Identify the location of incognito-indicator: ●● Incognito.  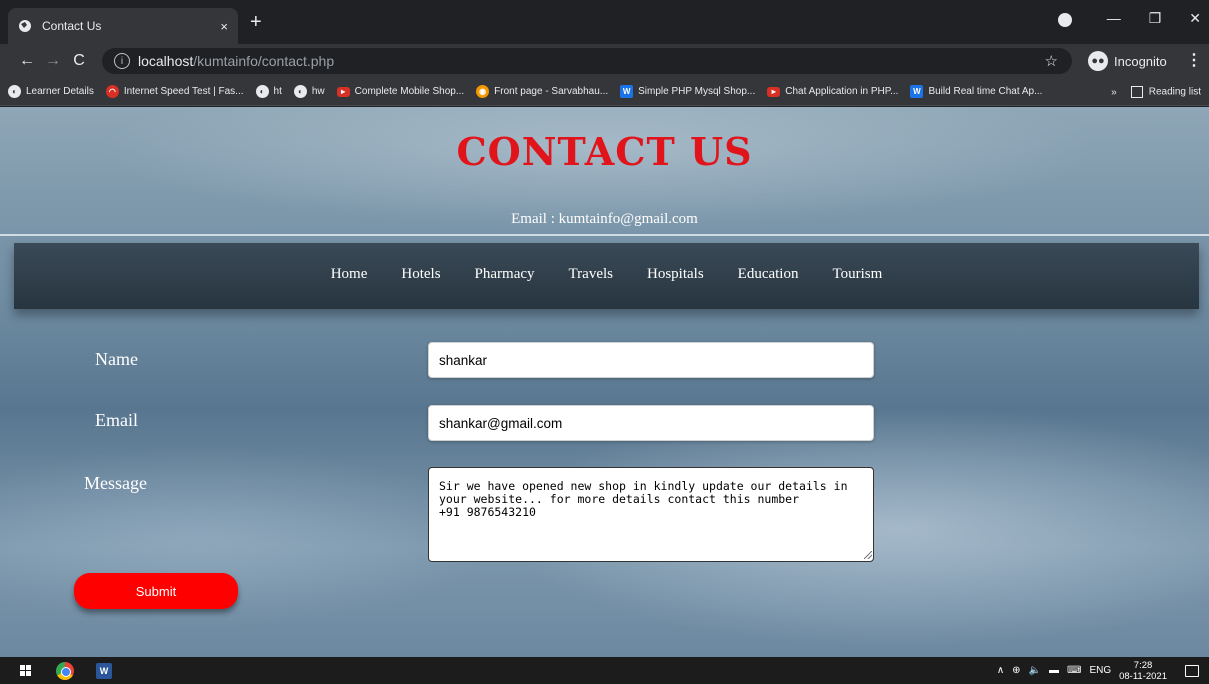
(1127, 61).